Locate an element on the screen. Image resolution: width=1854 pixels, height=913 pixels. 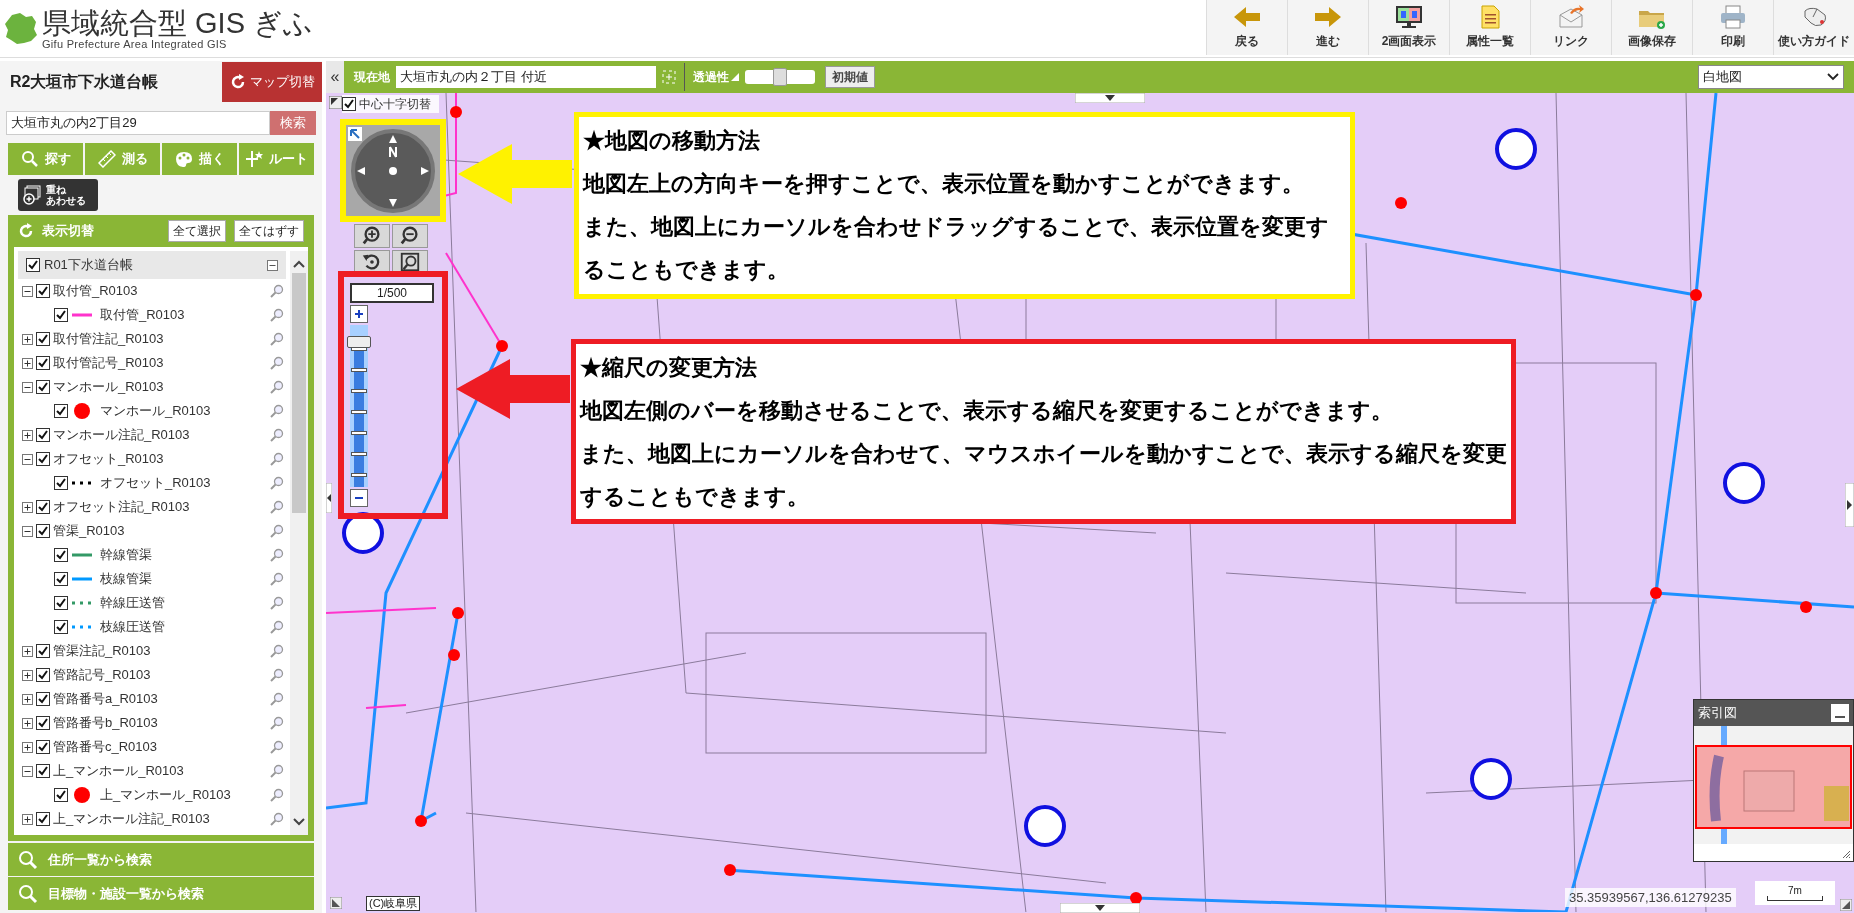
app-title: 県域統合型 GIS ぎふ is located at coordinates (178, 23).